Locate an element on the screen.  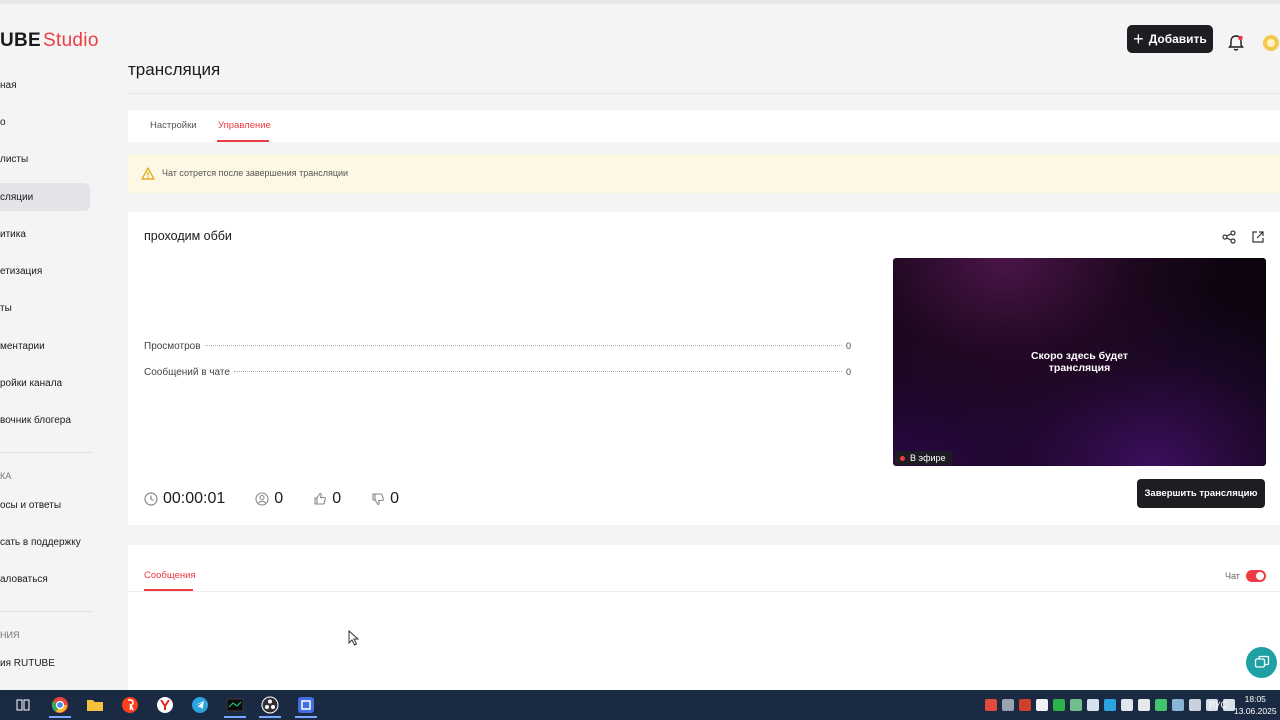
header: UBE Studio + Добавить is located at coordinates (640, 34).